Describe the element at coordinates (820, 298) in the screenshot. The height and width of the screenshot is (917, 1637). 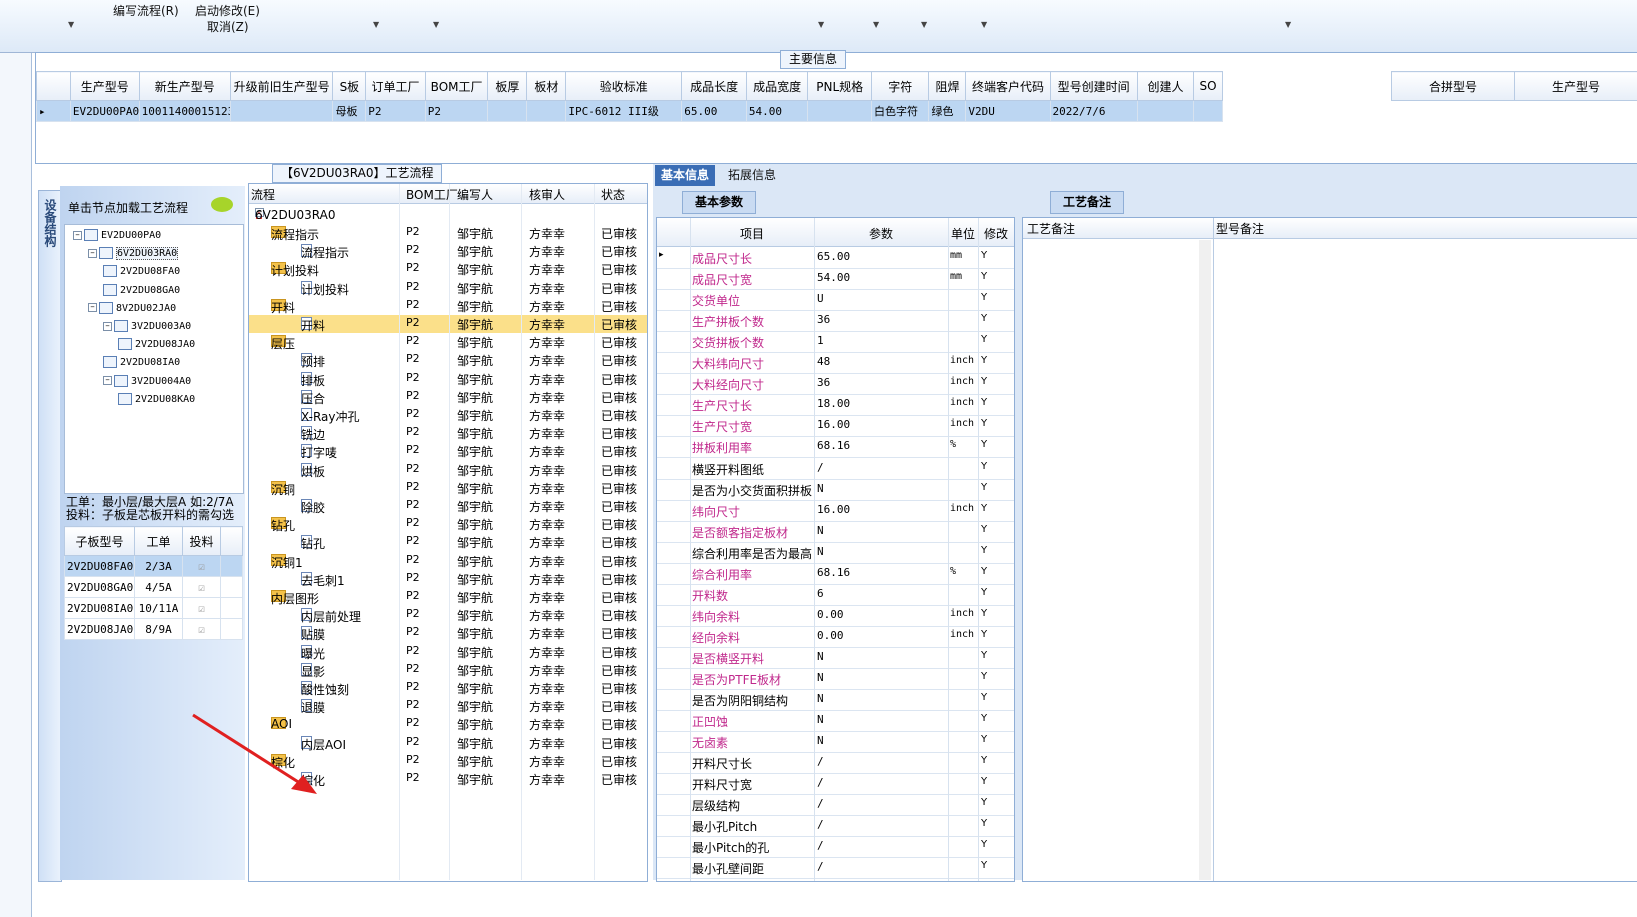
I see `param-value: U` at that location.